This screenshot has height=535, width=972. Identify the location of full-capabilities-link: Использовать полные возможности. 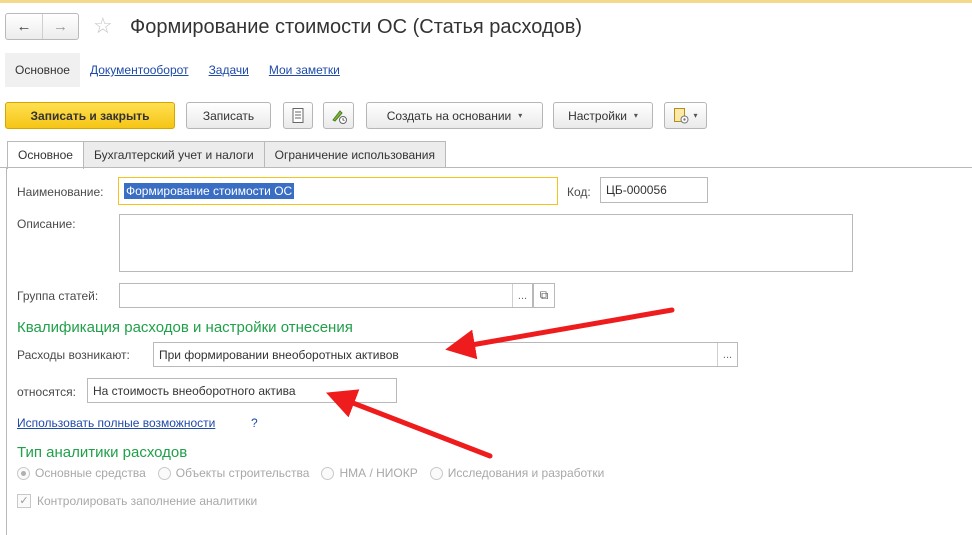
(116, 423).